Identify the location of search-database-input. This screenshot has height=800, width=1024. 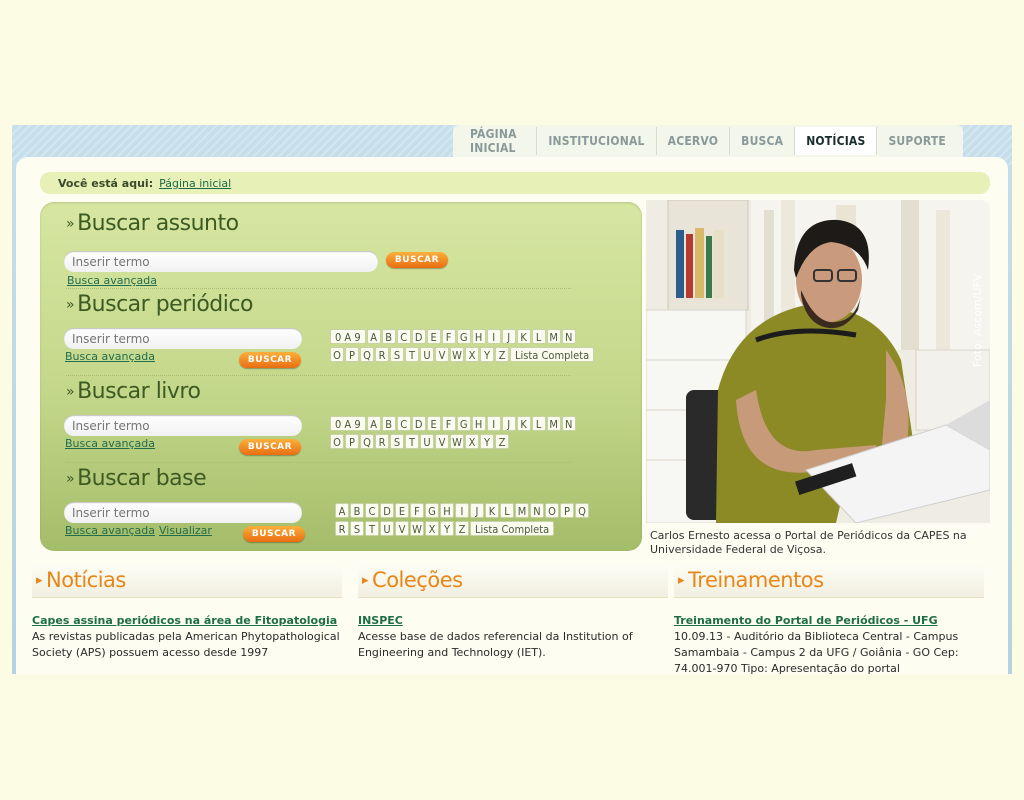
(183, 512).